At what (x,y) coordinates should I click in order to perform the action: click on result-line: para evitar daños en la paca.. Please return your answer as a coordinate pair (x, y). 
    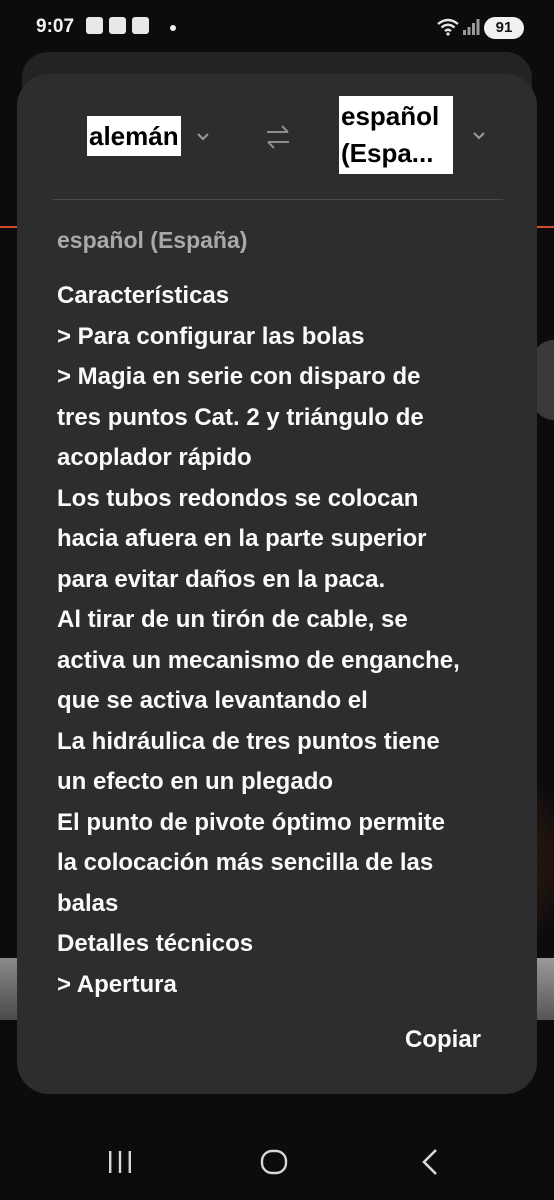
    Looking at the image, I should click on (221, 579).